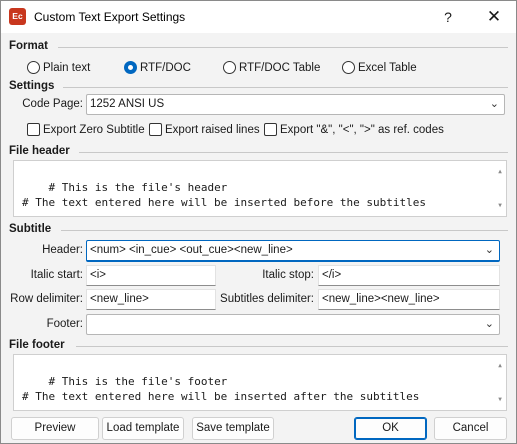 The height and width of the screenshot is (444, 517). I want to click on checkbox-export-ref-codes-label: Export "&", "<", ">" as ref. codes, so click(362, 129).